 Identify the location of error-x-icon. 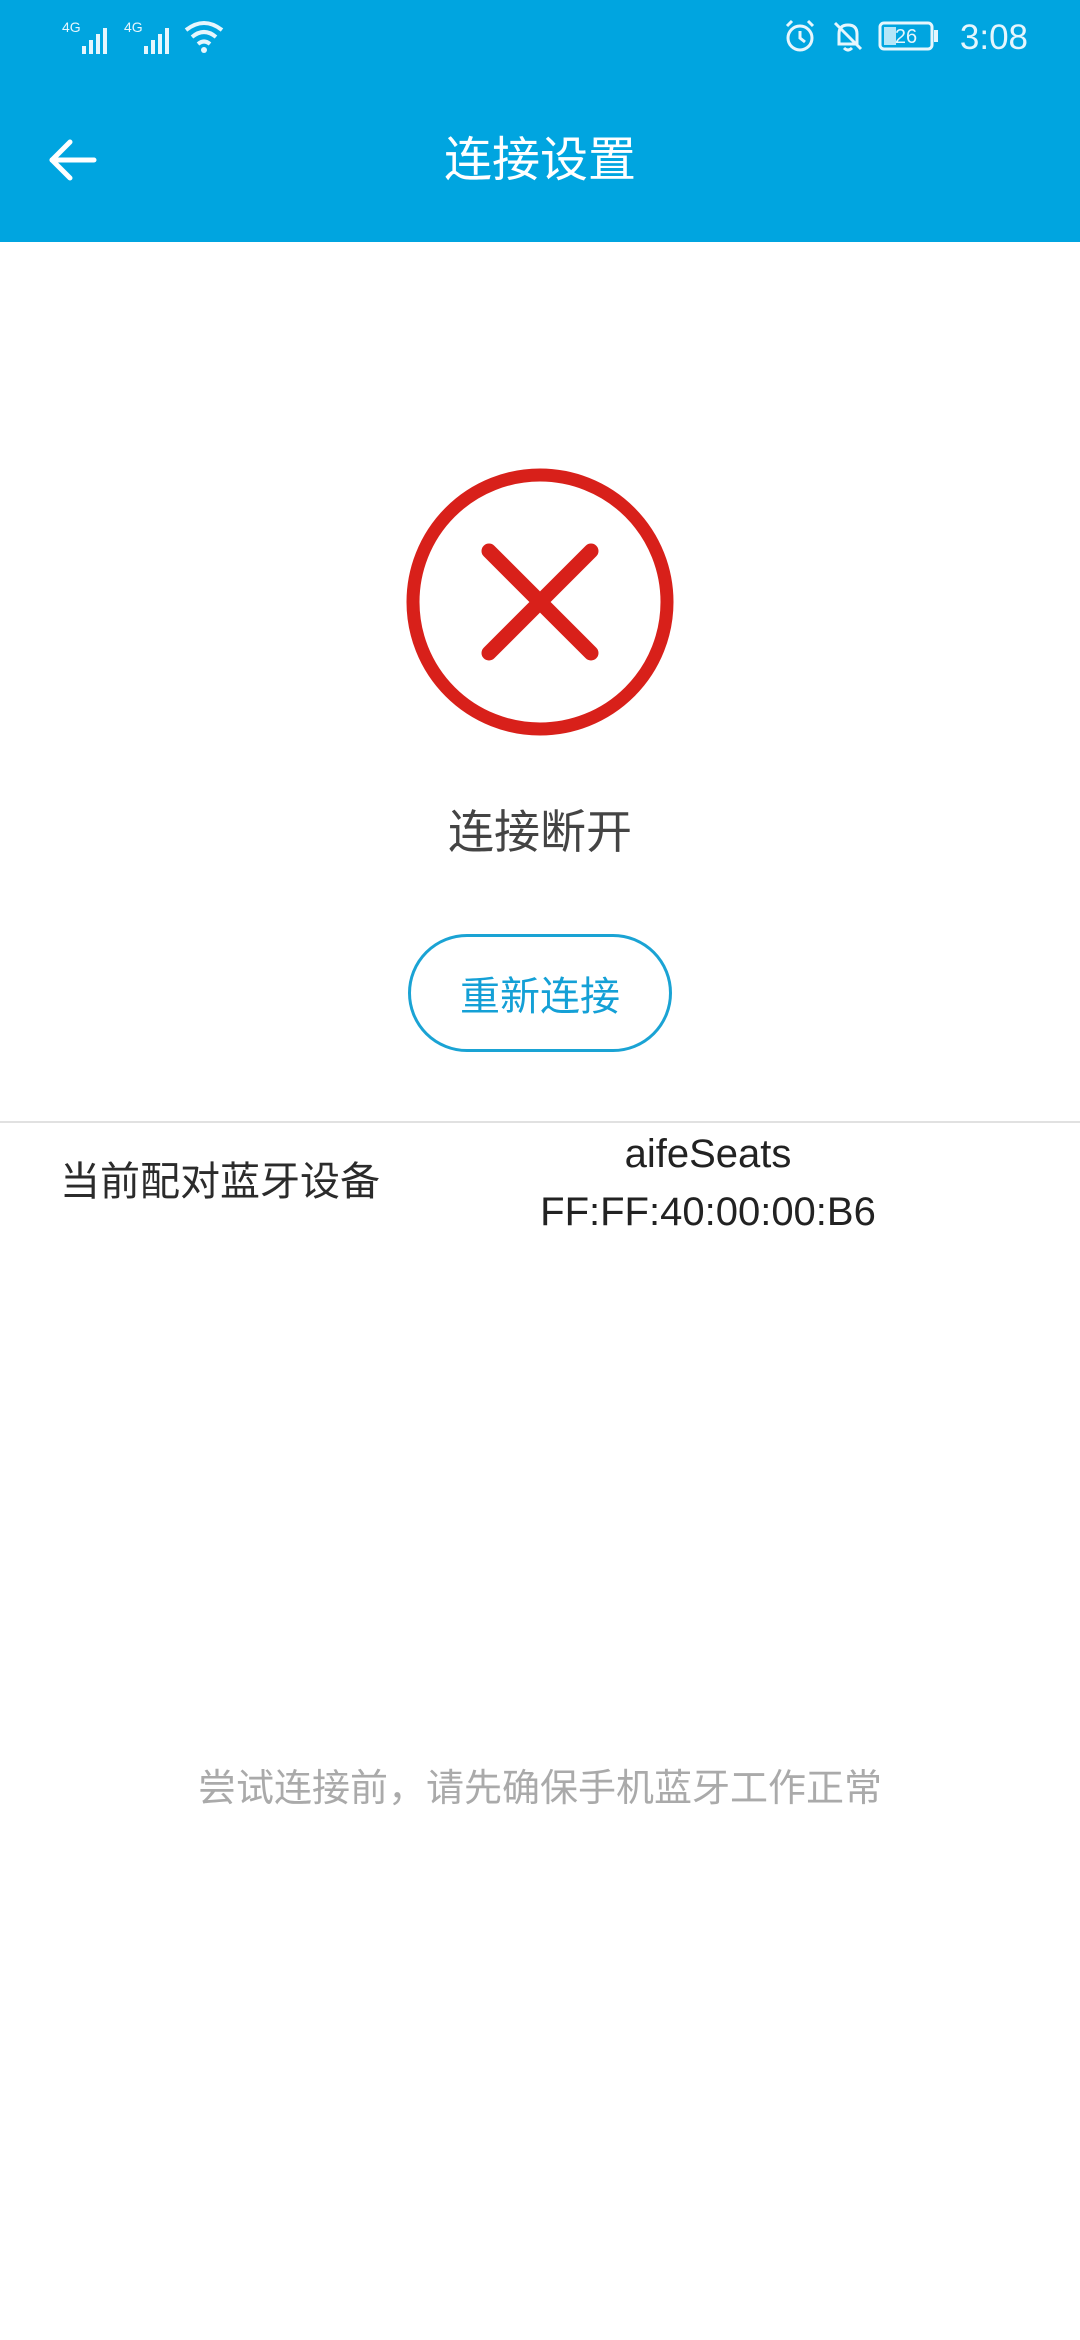
(540, 602).